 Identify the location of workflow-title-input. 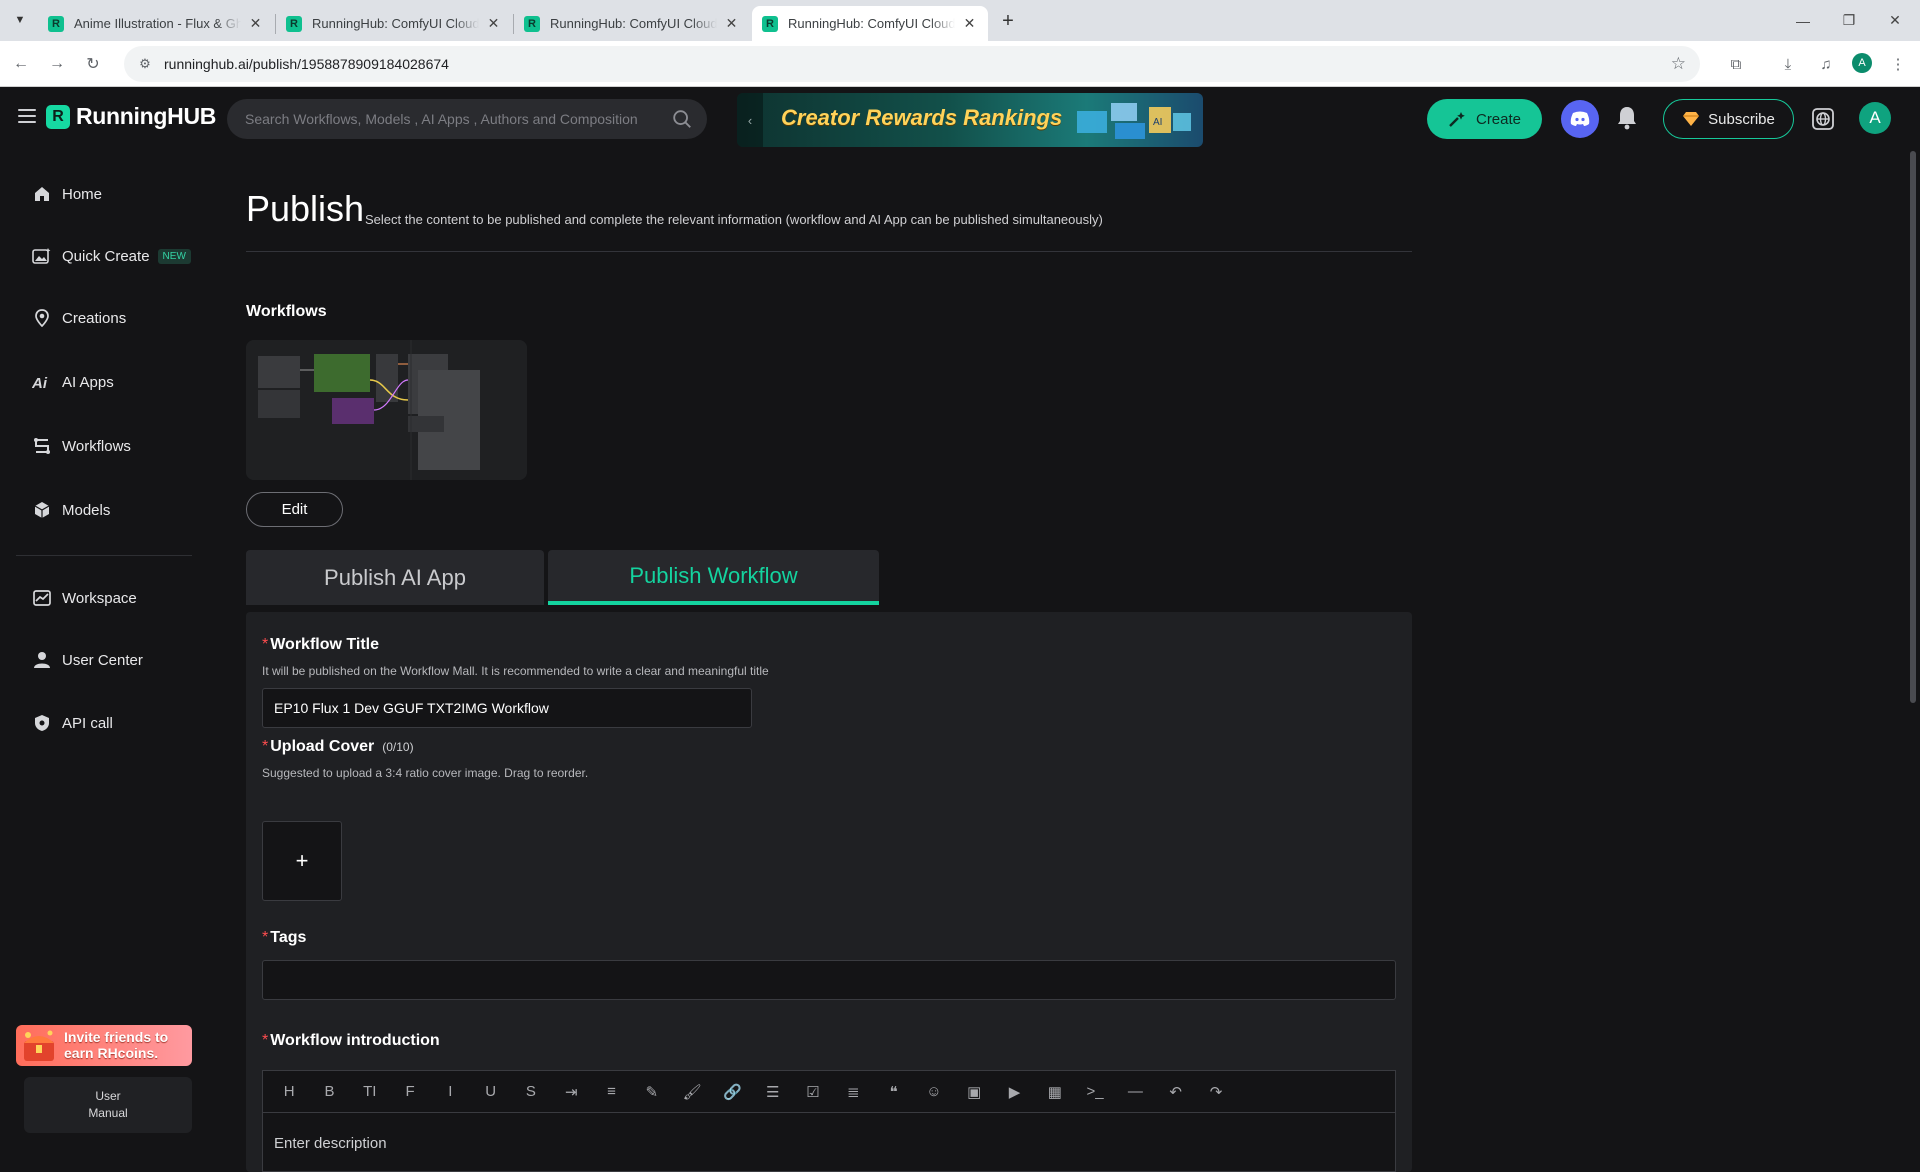
(507, 708).